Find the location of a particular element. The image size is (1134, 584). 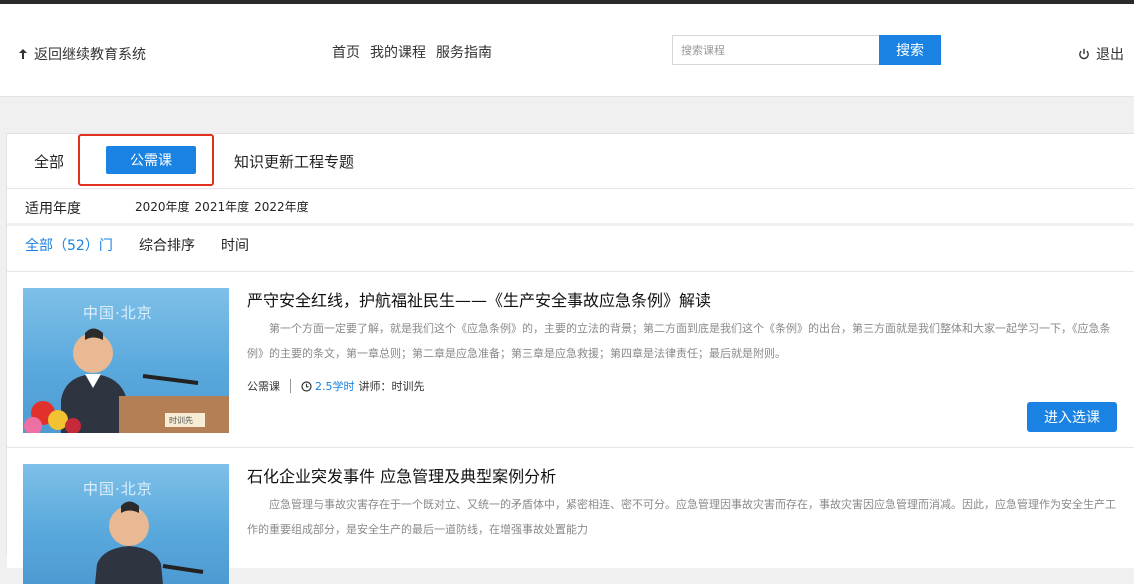

back-link-label: 返回继续教育系统 is located at coordinates (90, 55).